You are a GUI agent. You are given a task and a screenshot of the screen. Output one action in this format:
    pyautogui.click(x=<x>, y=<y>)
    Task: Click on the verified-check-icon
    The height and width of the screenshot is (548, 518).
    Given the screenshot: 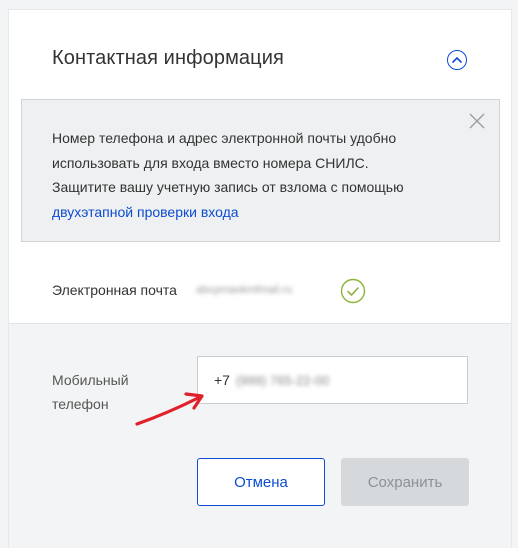 What is the action you would take?
    pyautogui.click(x=353, y=291)
    